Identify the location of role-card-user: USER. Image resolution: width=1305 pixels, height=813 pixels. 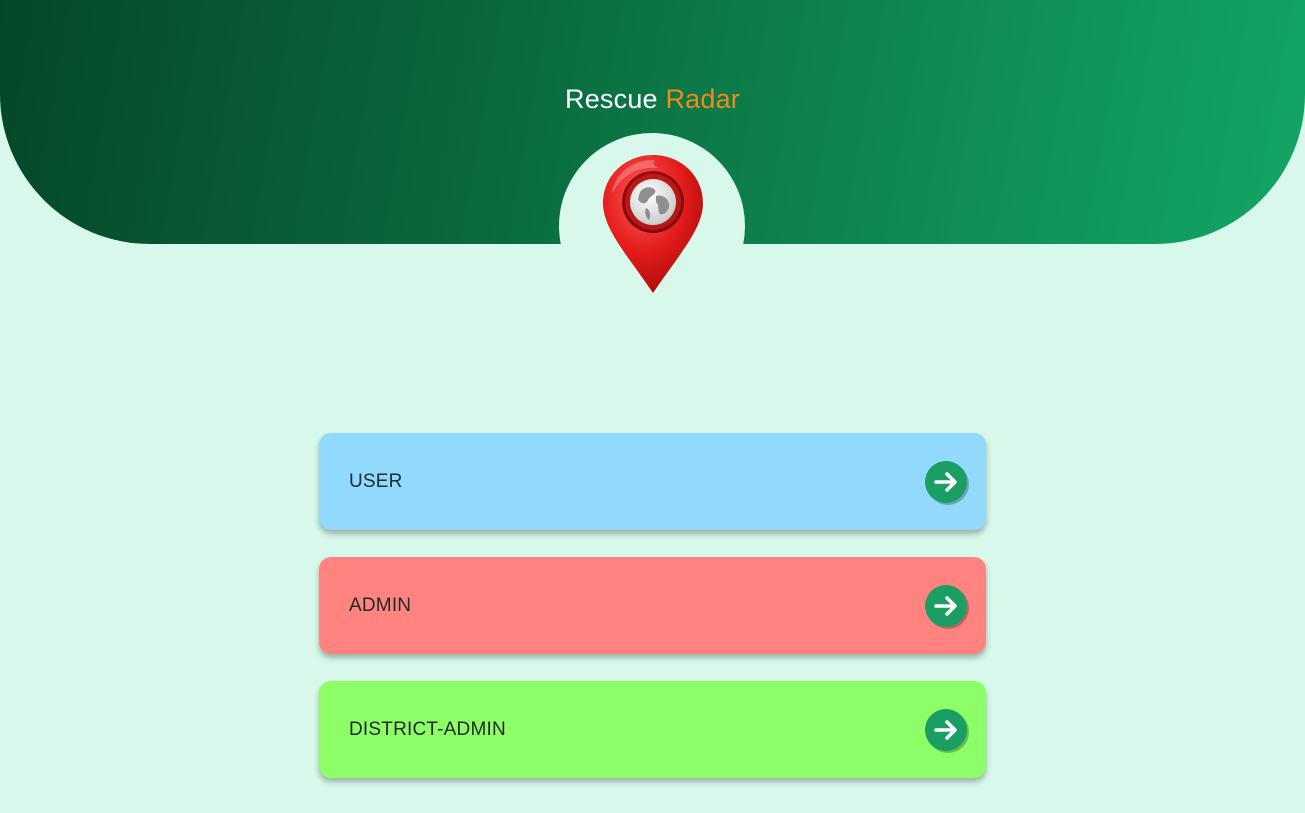
(652, 481).